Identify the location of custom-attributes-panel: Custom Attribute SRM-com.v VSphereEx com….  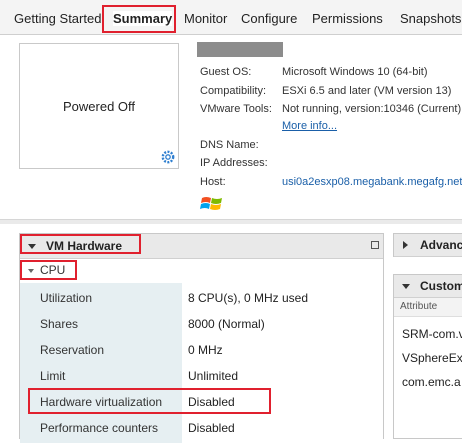
(427, 356).